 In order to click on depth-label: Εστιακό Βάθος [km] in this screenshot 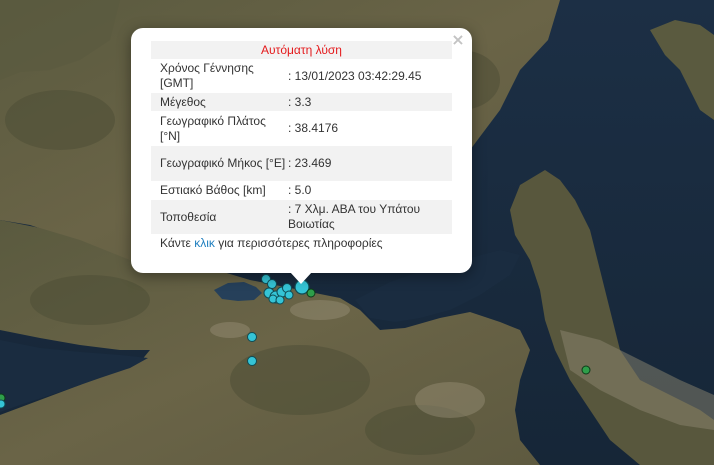, I will do `click(213, 190)`.